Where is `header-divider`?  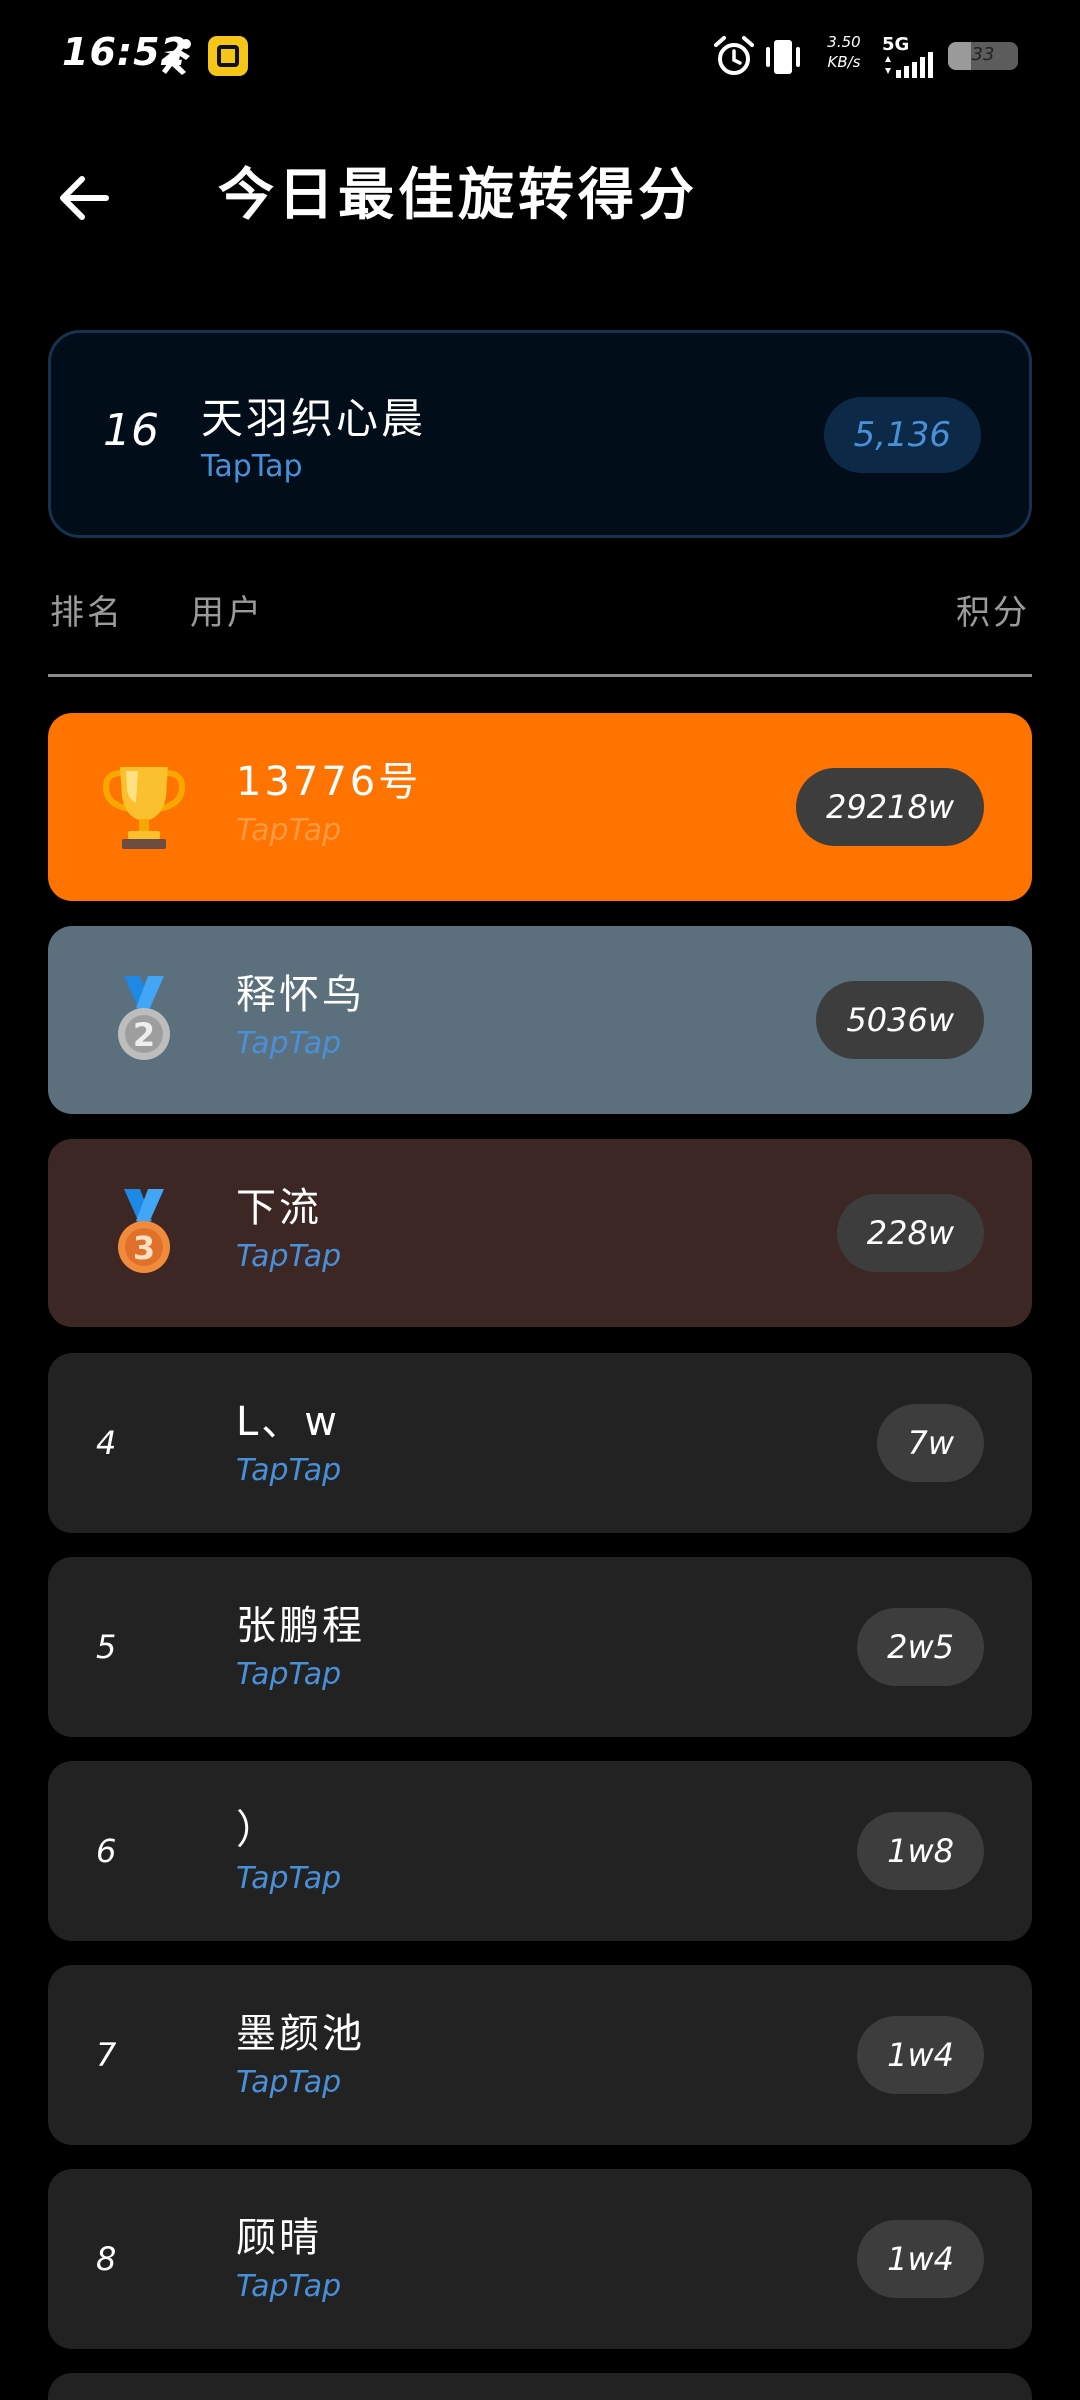 header-divider is located at coordinates (540, 675).